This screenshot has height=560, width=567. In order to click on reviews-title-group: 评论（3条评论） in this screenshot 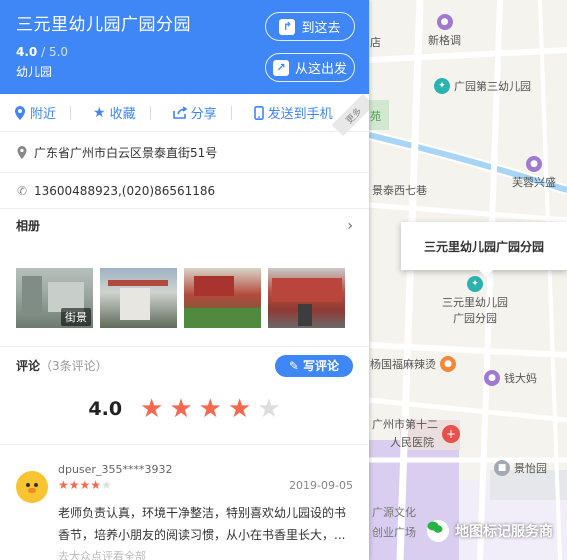, I will do `click(62, 365)`.